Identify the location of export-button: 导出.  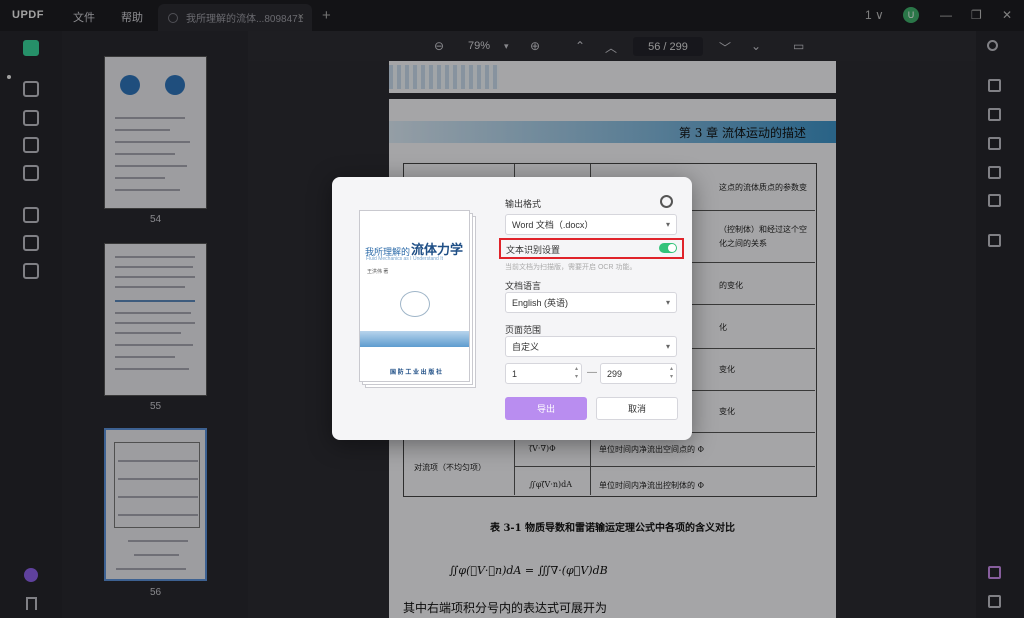
(546, 408).